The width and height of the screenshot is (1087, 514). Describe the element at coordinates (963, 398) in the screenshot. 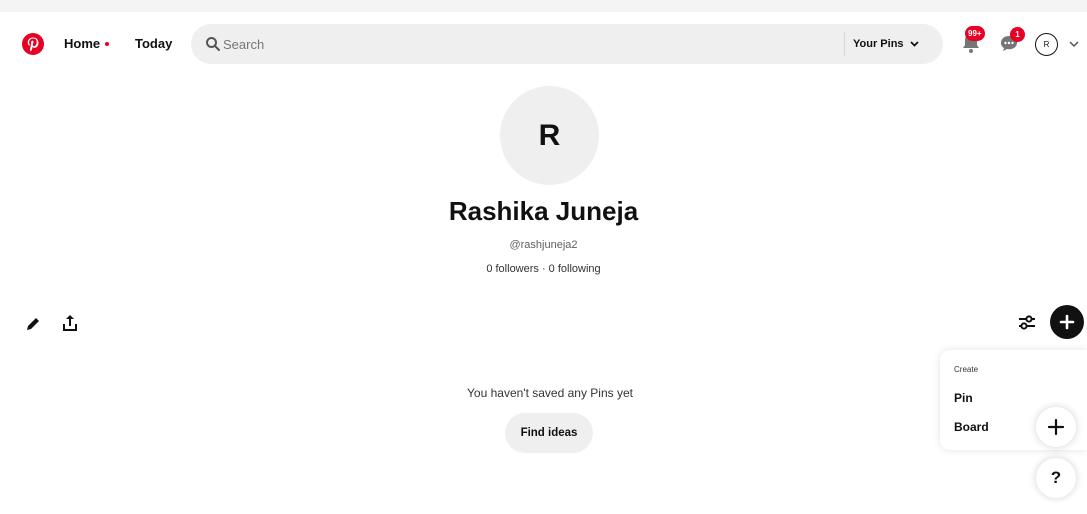

I see `create-pin-item: Pin` at that location.